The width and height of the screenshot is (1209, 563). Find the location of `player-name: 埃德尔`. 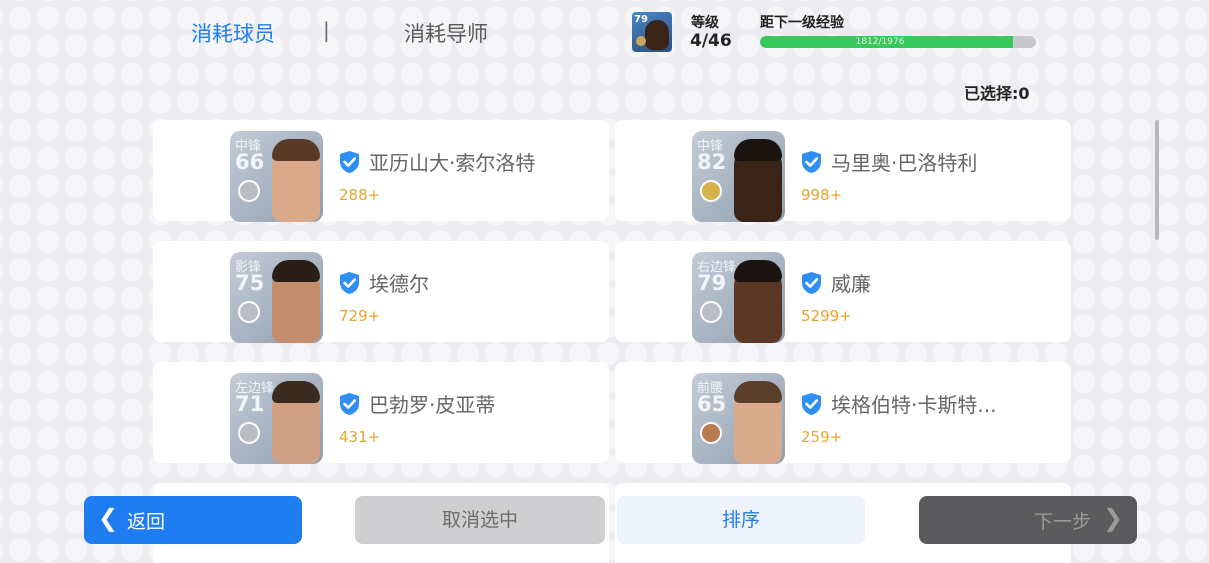

player-name: 埃德尔 is located at coordinates (399, 284).